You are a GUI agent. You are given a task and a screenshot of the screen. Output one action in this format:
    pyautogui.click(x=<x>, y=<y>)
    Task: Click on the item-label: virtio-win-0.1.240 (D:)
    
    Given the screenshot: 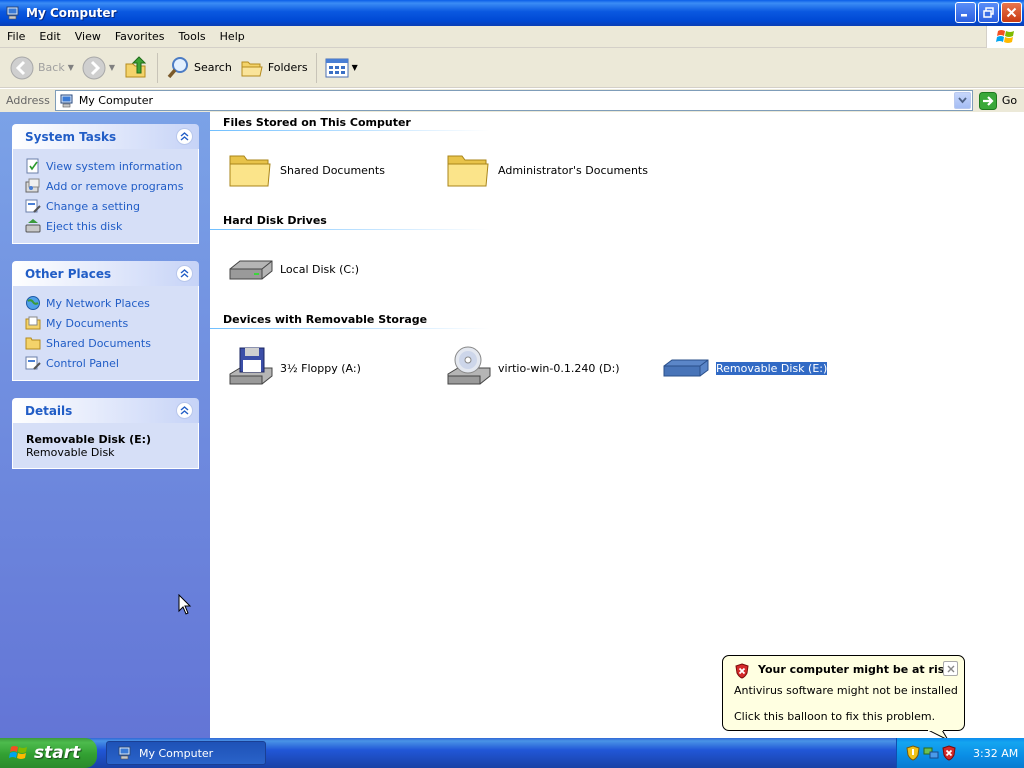 What is the action you would take?
    pyautogui.click(x=559, y=368)
    